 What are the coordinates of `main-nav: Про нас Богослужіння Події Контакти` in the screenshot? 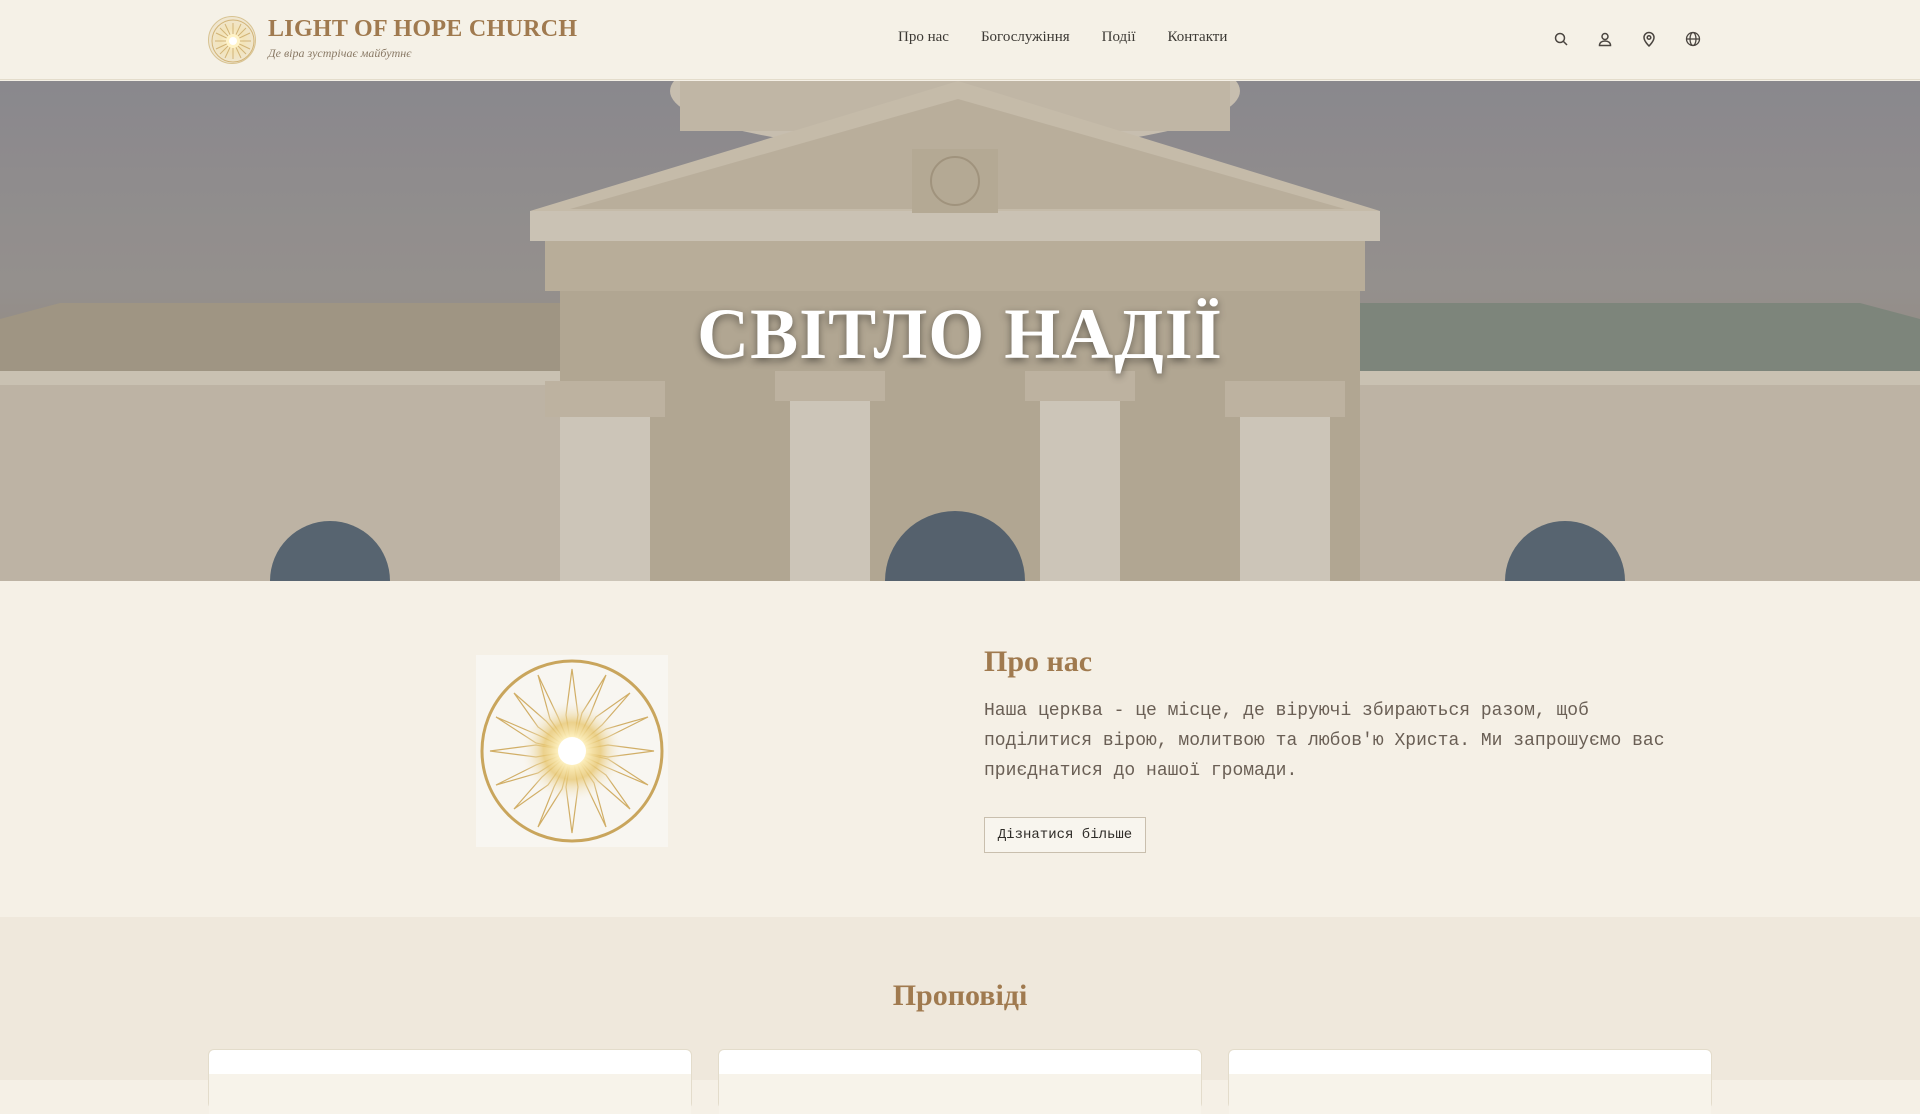 It's located at (1062, 37).